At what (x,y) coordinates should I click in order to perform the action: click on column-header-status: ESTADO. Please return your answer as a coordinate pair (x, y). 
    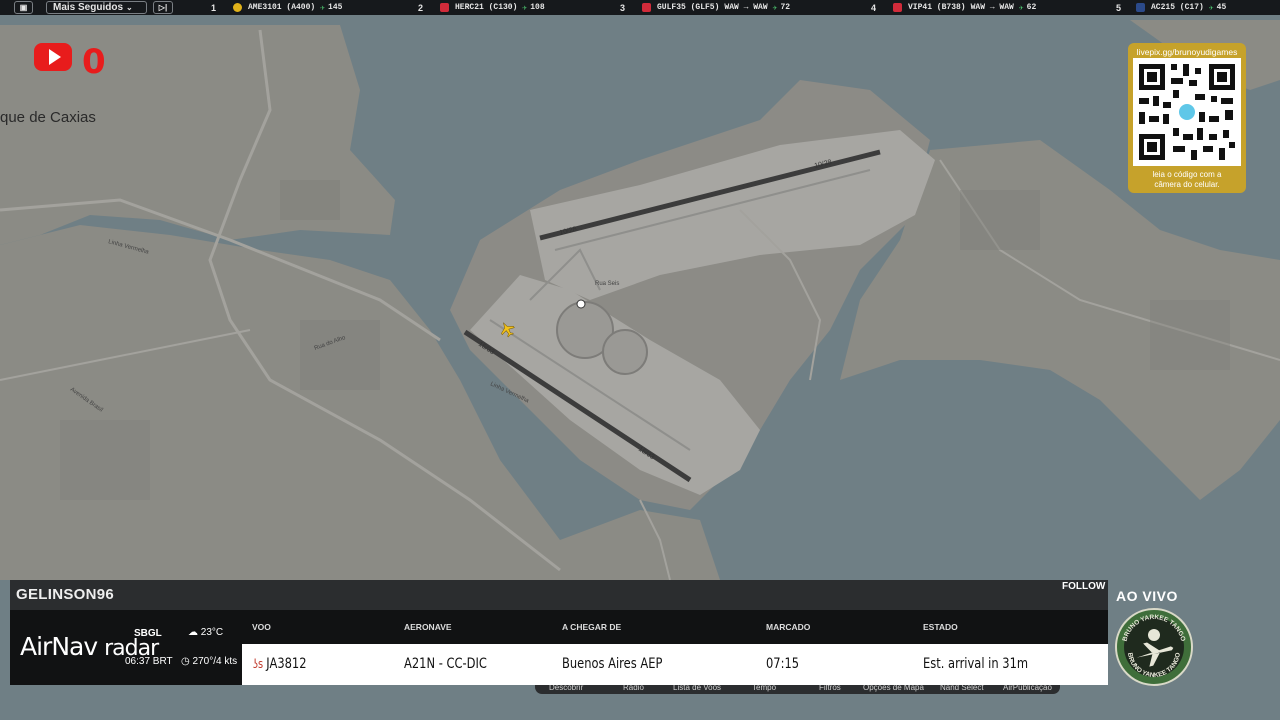
    Looking at the image, I should click on (940, 627).